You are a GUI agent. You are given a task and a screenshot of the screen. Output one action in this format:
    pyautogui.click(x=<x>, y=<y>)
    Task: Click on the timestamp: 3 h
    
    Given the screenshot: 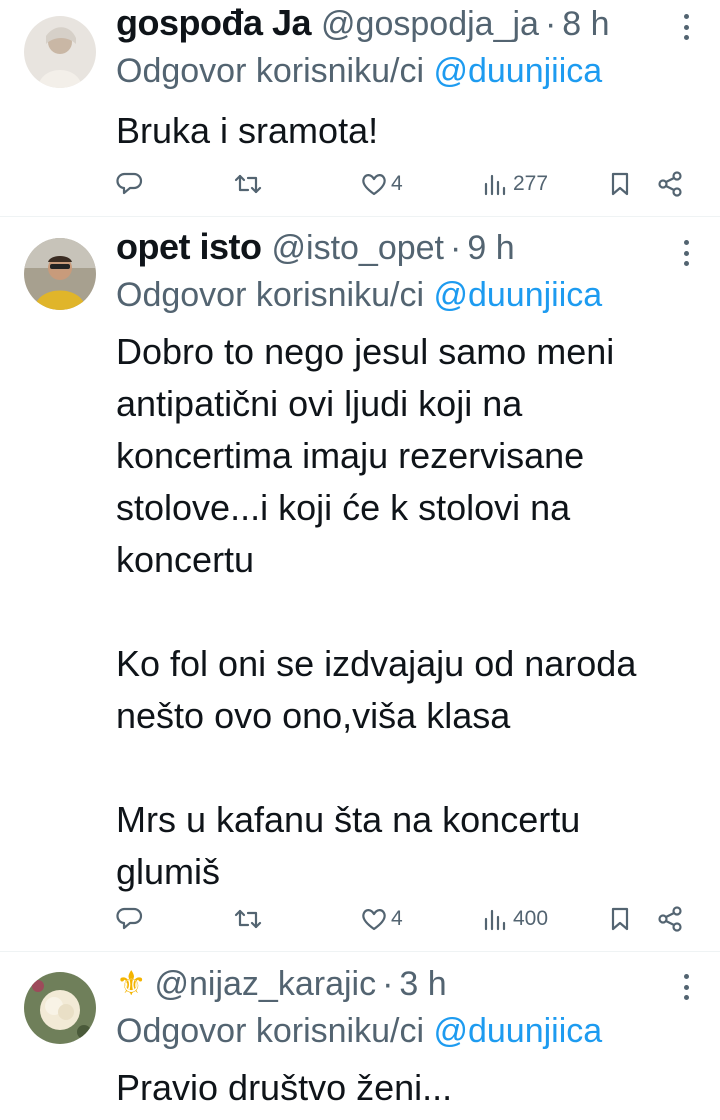 What is the action you would take?
    pyautogui.click(x=422, y=984)
    